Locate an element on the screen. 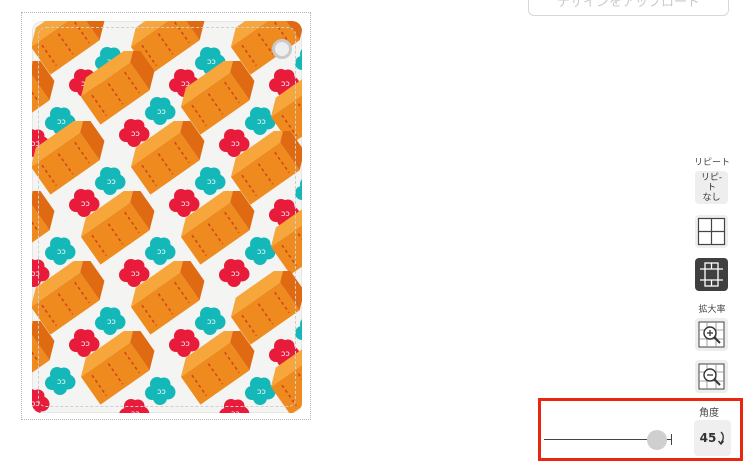 Image resolution: width=746 pixels, height=470 pixels. angle-45-button: 45 is located at coordinates (712, 438).